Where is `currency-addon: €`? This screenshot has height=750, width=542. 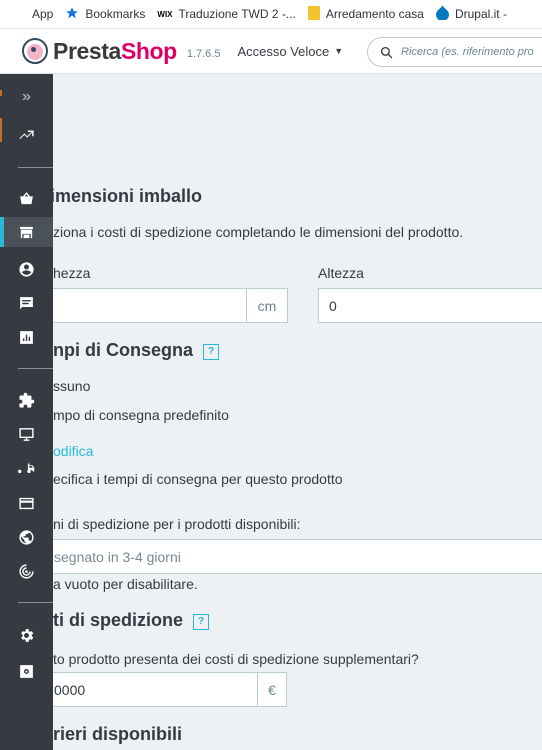
currency-addon: € is located at coordinates (272, 689).